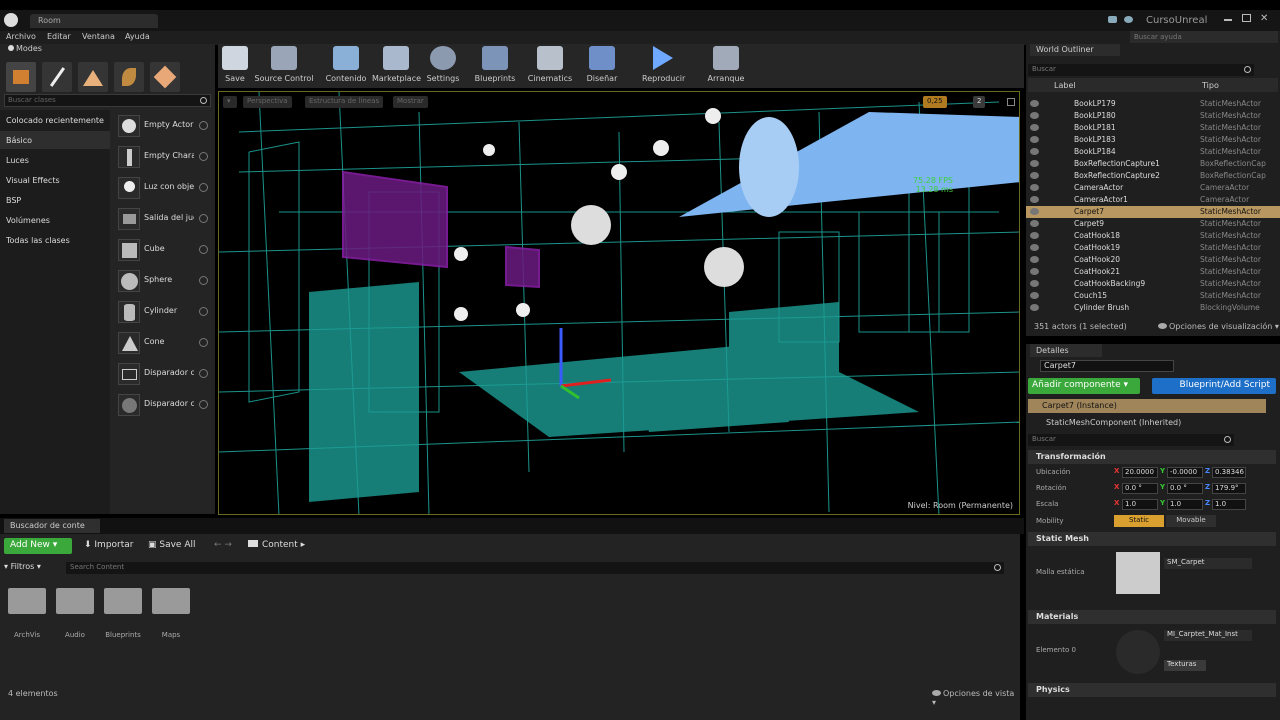  What do you see at coordinates (1153, 140) in the screenshot?
I see `outliner-row: BookLP183 StaticMeshActor` at bounding box center [1153, 140].